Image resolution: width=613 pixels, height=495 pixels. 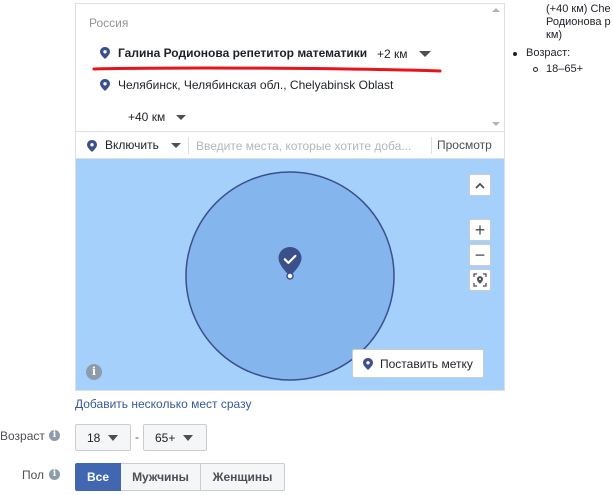 What do you see at coordinates (480, 230) in the screenshot?
I see `zoom-in-button: +` at bounding box center [480, 230].